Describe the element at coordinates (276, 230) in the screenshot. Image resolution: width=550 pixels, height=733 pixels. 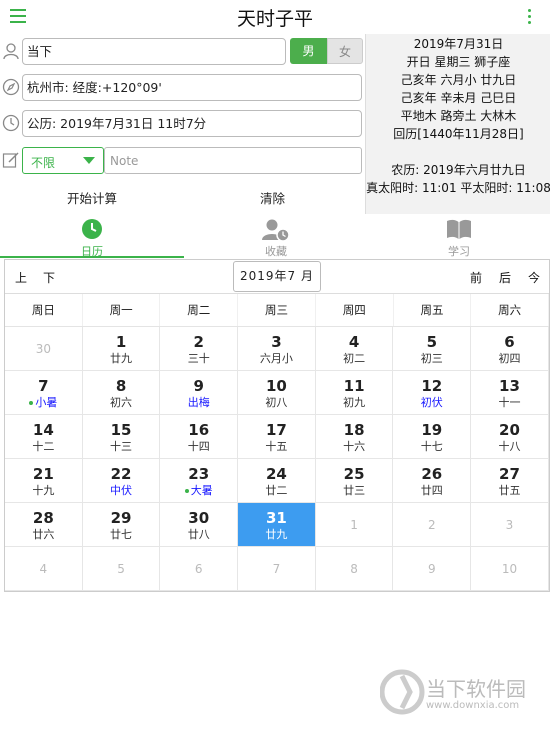
I see `user-clock-icon` at that location.